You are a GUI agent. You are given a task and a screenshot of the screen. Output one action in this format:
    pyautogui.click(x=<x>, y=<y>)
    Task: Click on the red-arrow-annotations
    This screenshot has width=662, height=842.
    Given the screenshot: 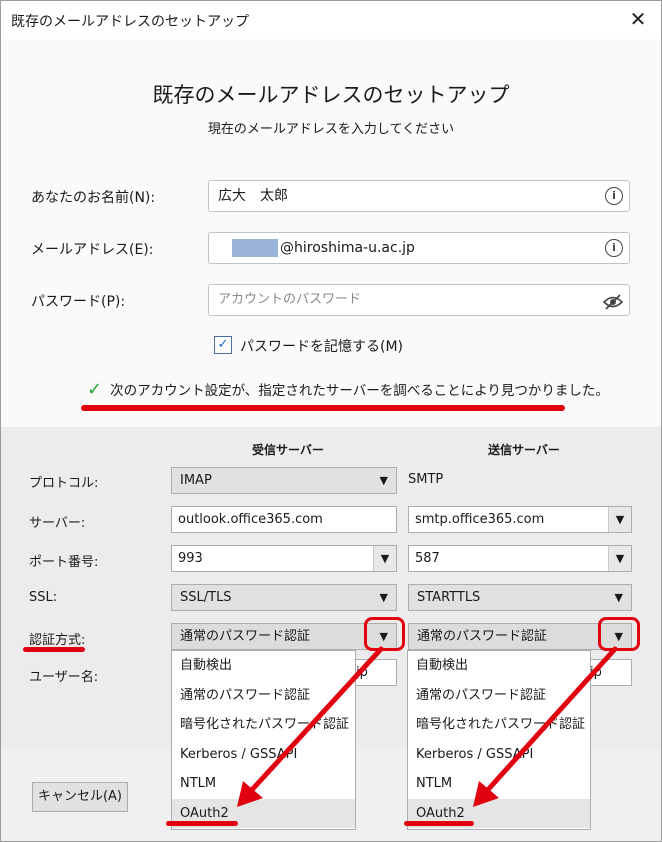 What is the action you would take?
    pyautogui.click(x=427, y=726)
    